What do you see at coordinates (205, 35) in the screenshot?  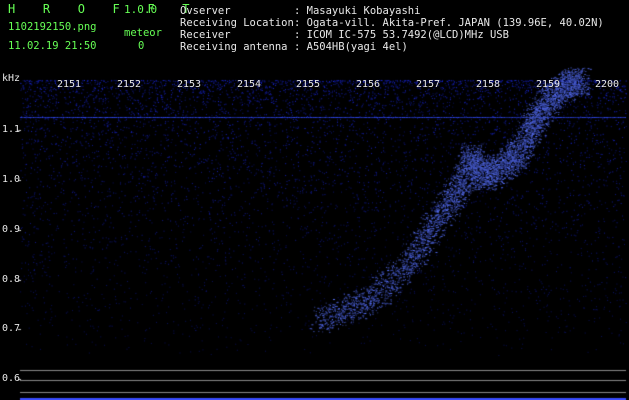 I see `info-key-receiver: Receiver` at bounding box center [205, 35].